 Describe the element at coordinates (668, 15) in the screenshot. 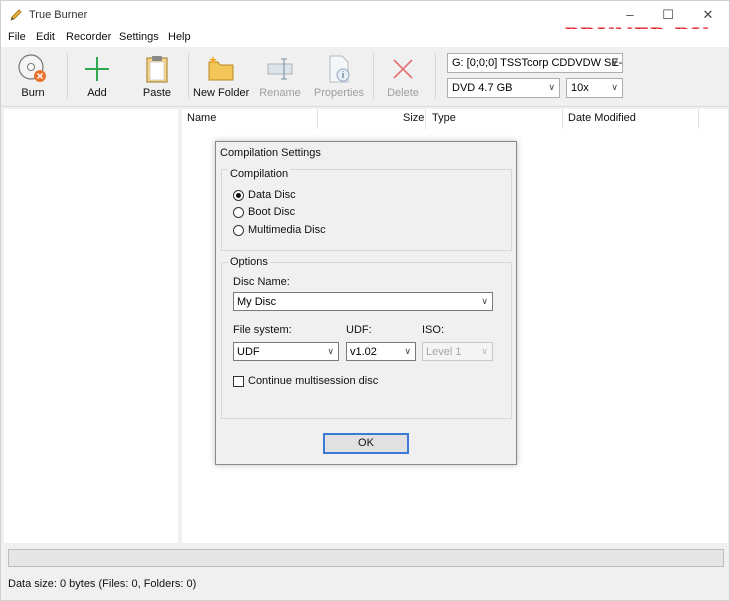

I see `maximize-button: ☐` at that location.